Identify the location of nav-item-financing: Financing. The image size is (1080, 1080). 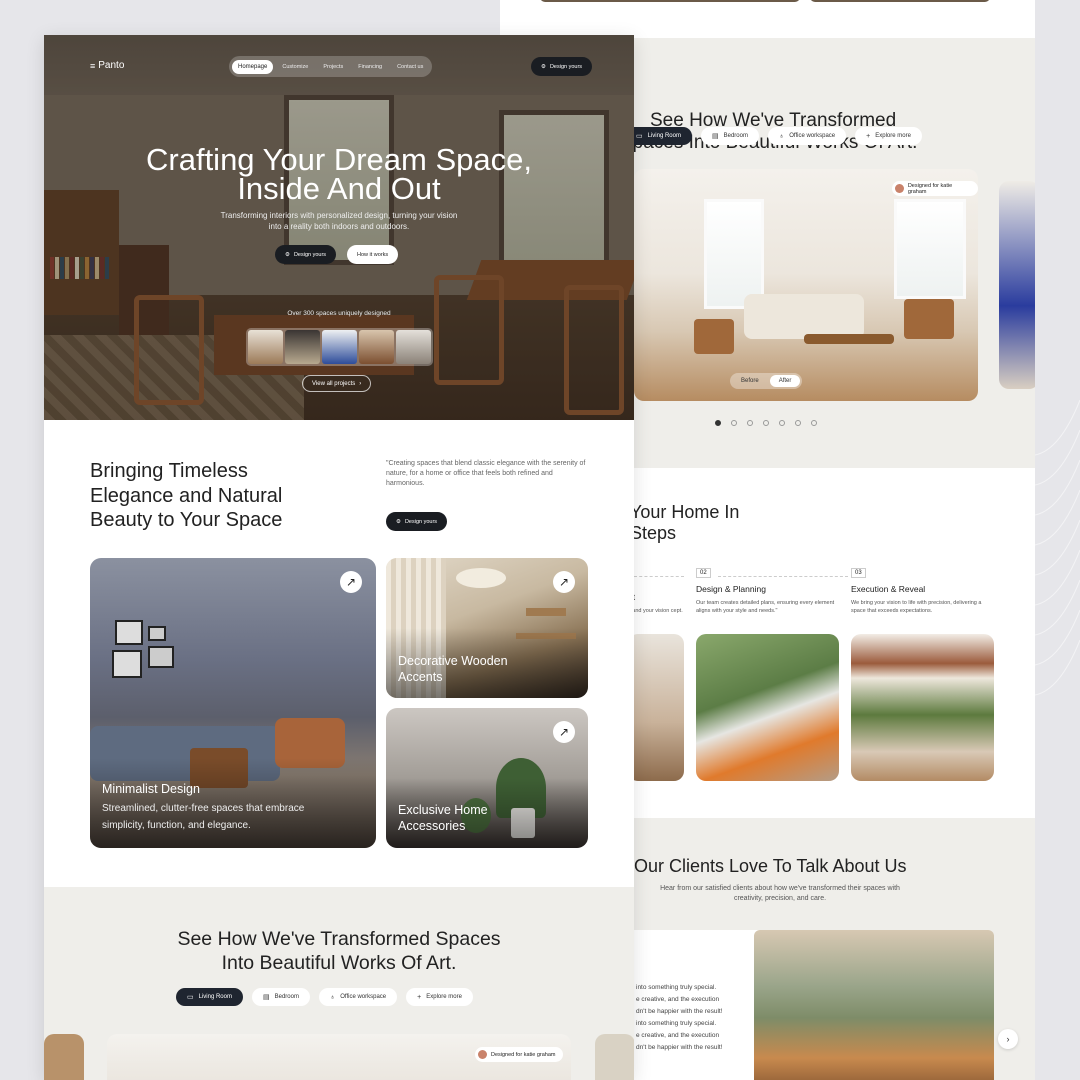
(370, 67).